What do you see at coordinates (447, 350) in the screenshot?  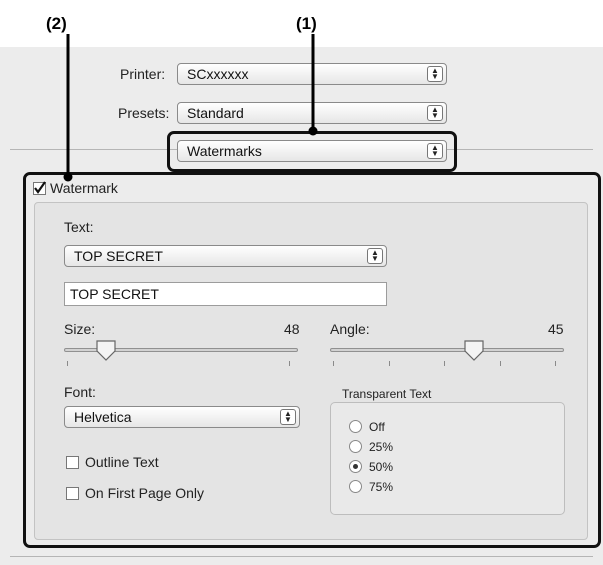 I see `angle-slider-track` at bounding box center [447, 350].